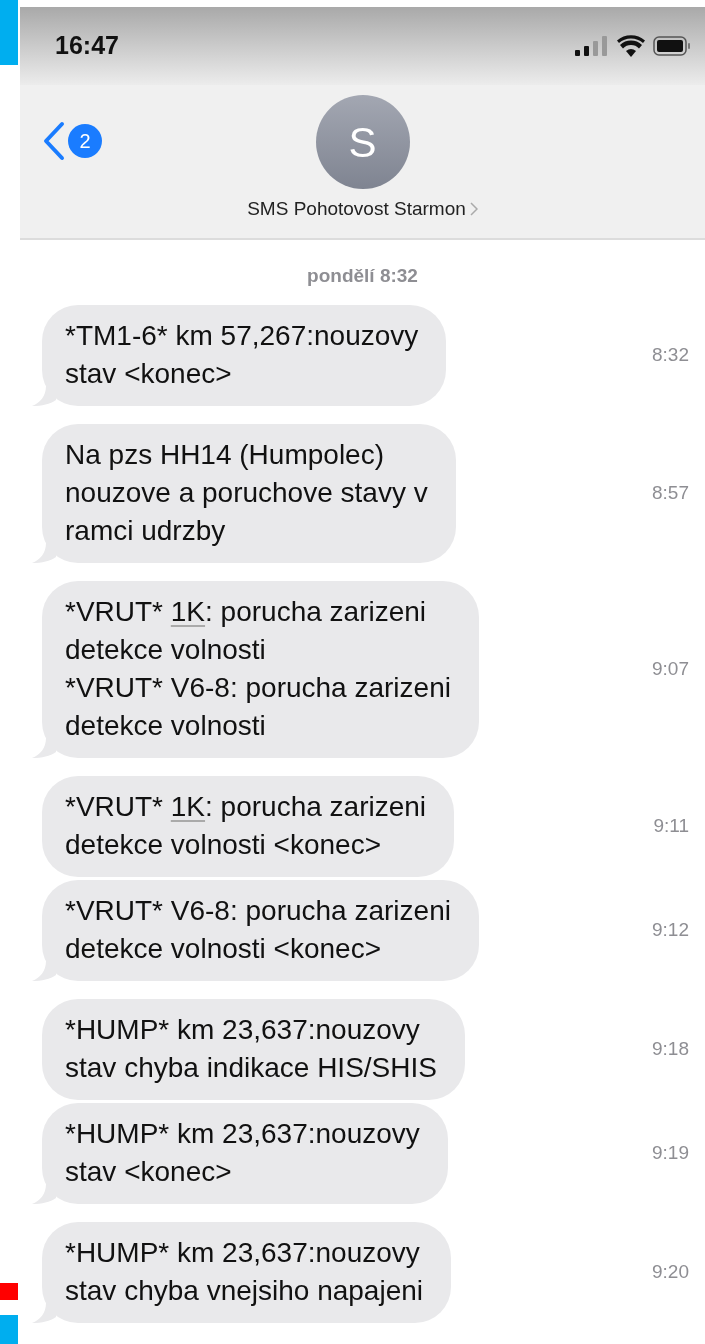  Describe the element at coordinates (87, 46) in the screenshot. I see `clock-time: 16:47` at that location.